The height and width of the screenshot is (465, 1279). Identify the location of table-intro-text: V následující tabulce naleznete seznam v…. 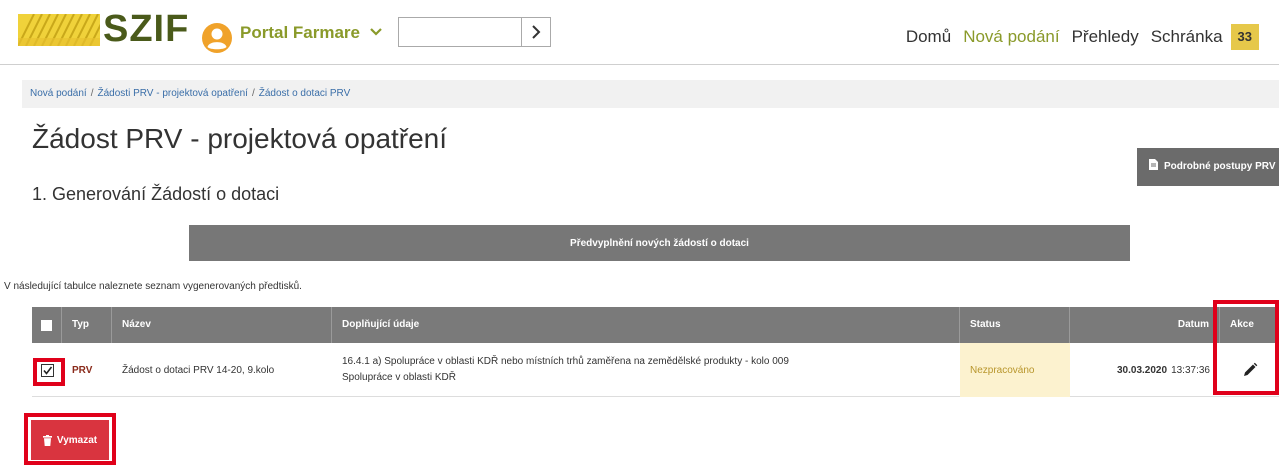
(153, 286).